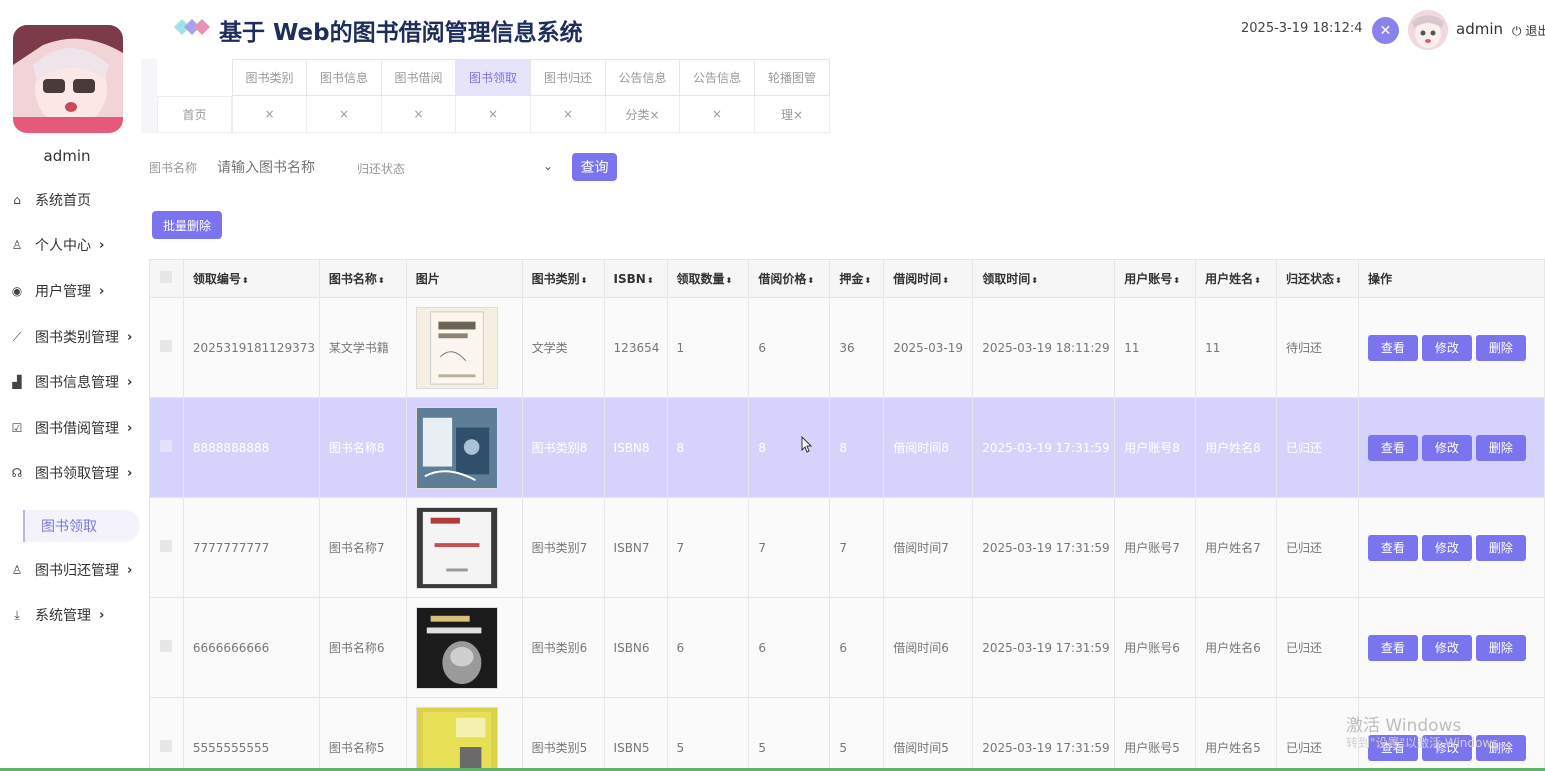  Describe the element at coordinates (811, 280) in the screenshot. I see `sort-icon: ⬍` at that location.